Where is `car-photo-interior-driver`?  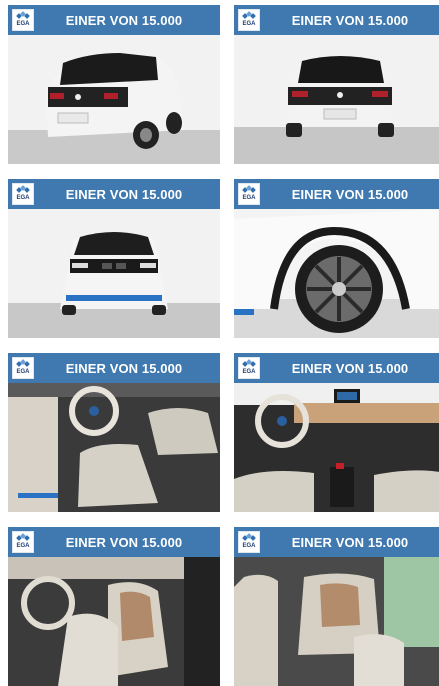
car-photo-interior-driver is located at coordinates (114, 447).